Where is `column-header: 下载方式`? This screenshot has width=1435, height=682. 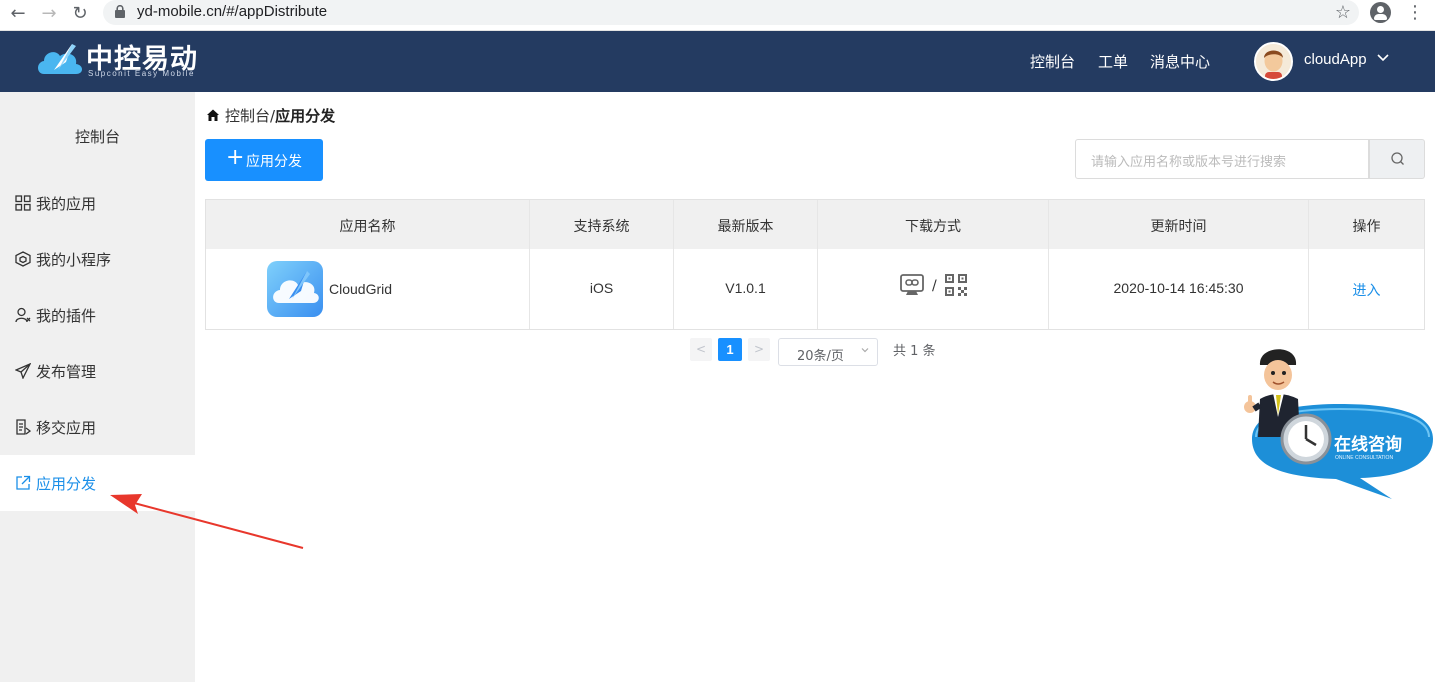 column-header: 下载方式 is located at coordinates (933, 224).